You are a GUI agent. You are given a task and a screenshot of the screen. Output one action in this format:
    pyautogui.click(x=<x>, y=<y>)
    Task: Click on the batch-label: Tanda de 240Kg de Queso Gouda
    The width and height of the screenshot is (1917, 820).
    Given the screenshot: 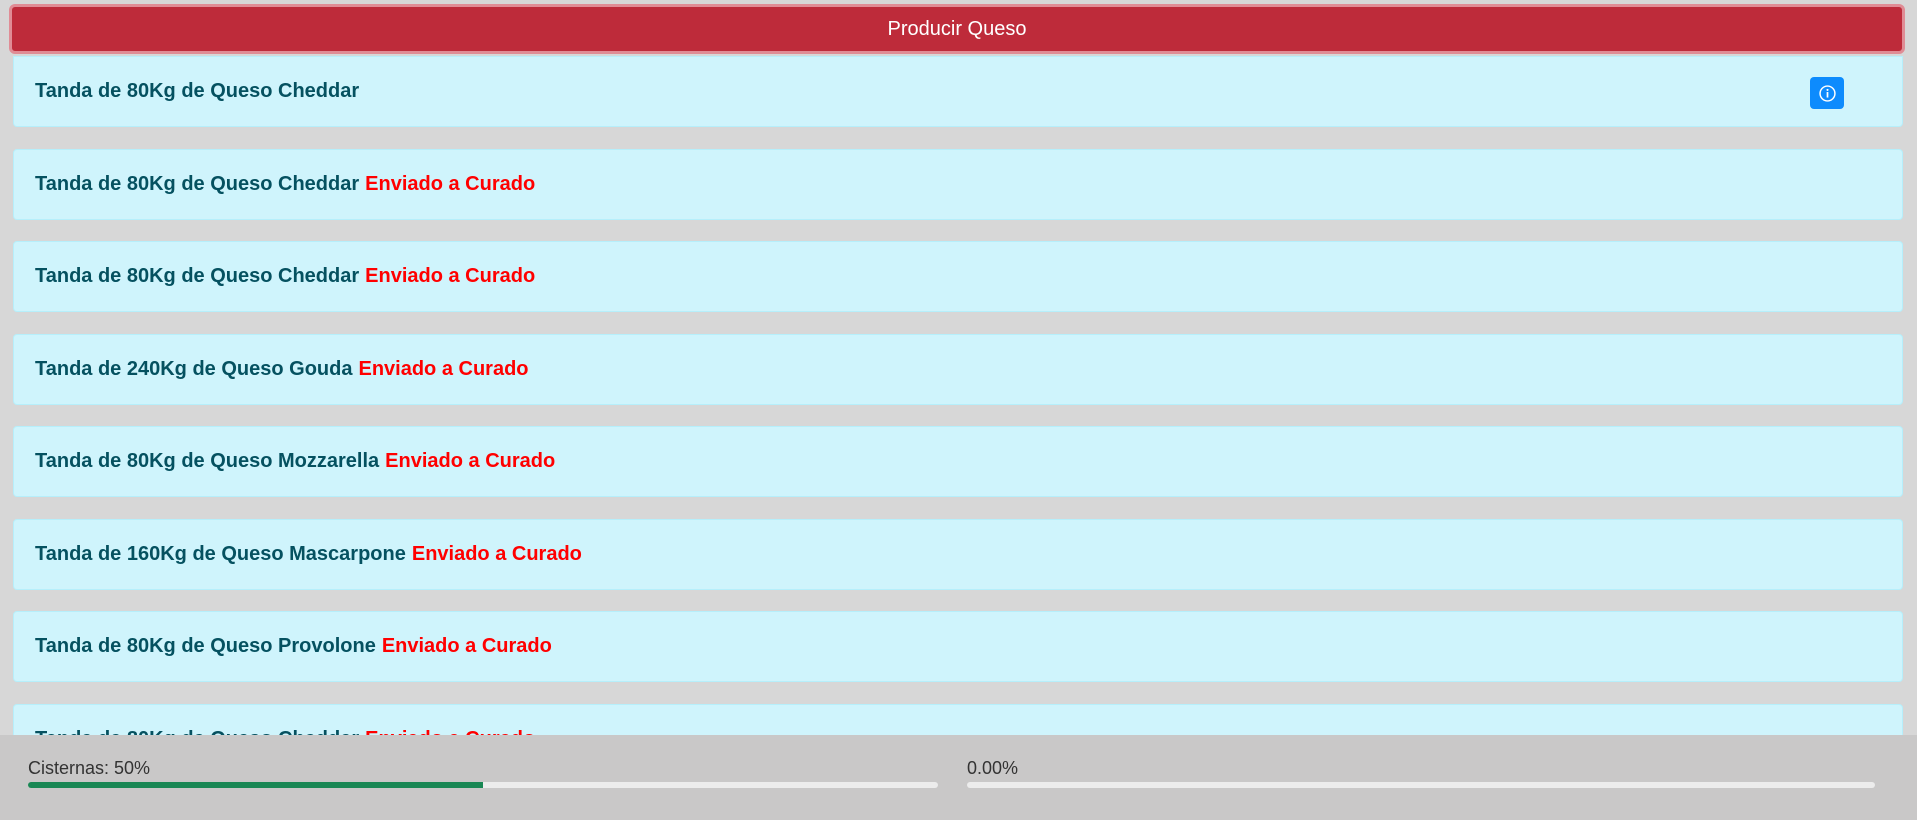 What is the action you would take?
    pyautogui.click(x=194, y=368)
    